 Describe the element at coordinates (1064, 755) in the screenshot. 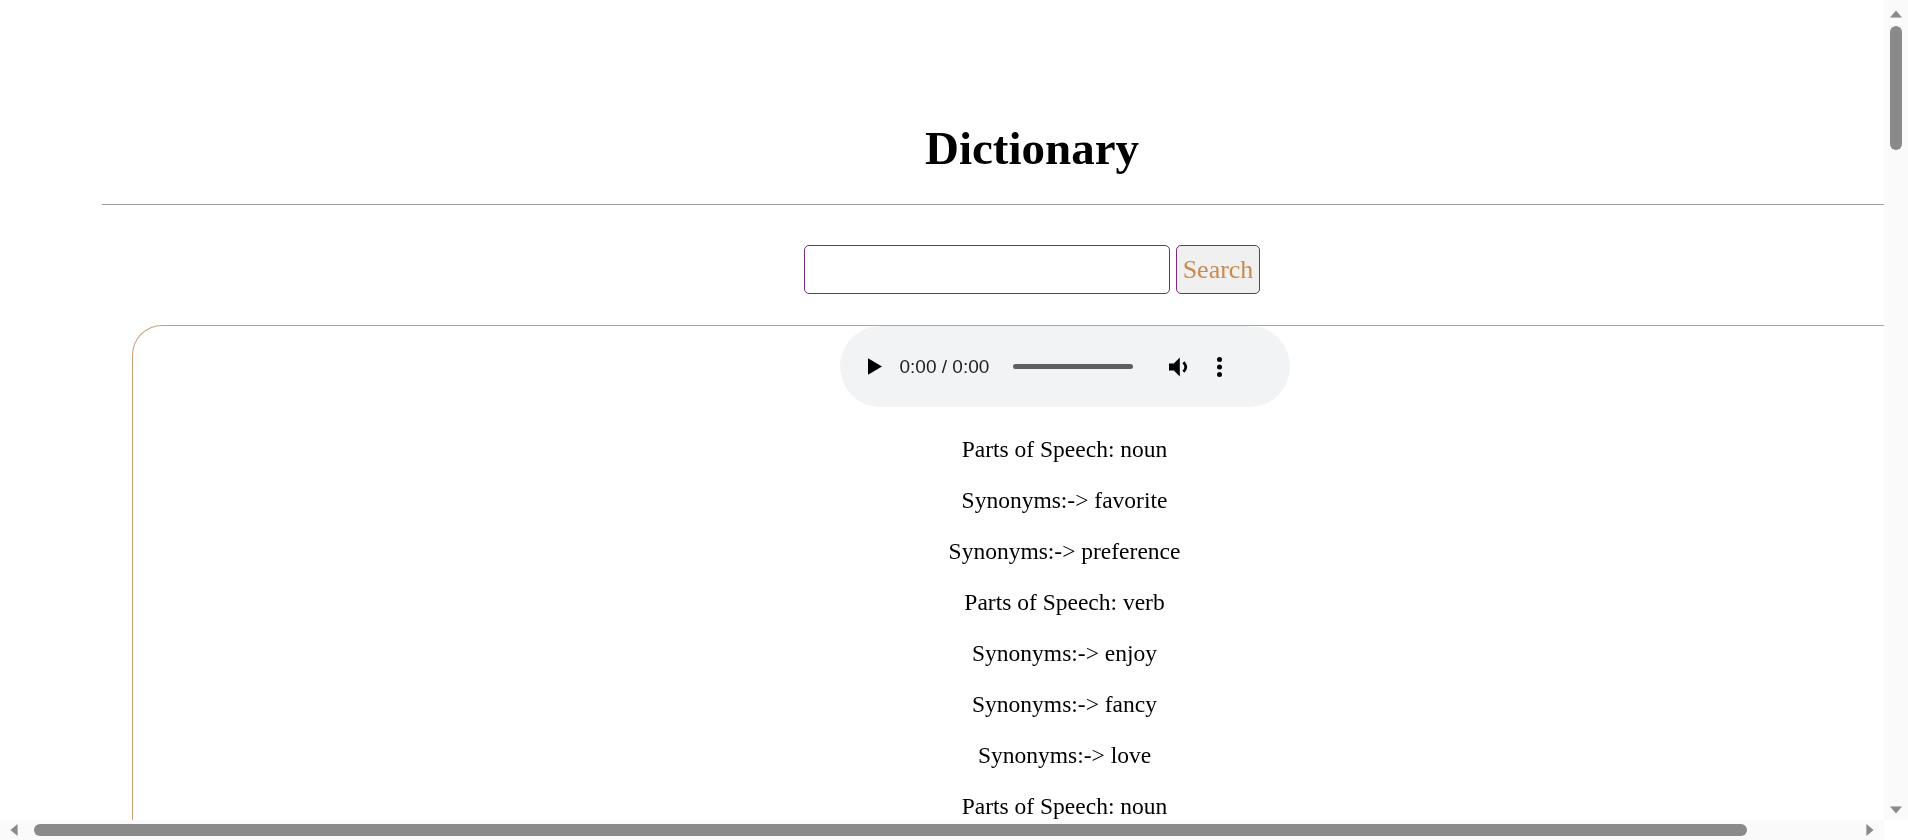

I see `entry-line: Synonyms:-> love` at that location.